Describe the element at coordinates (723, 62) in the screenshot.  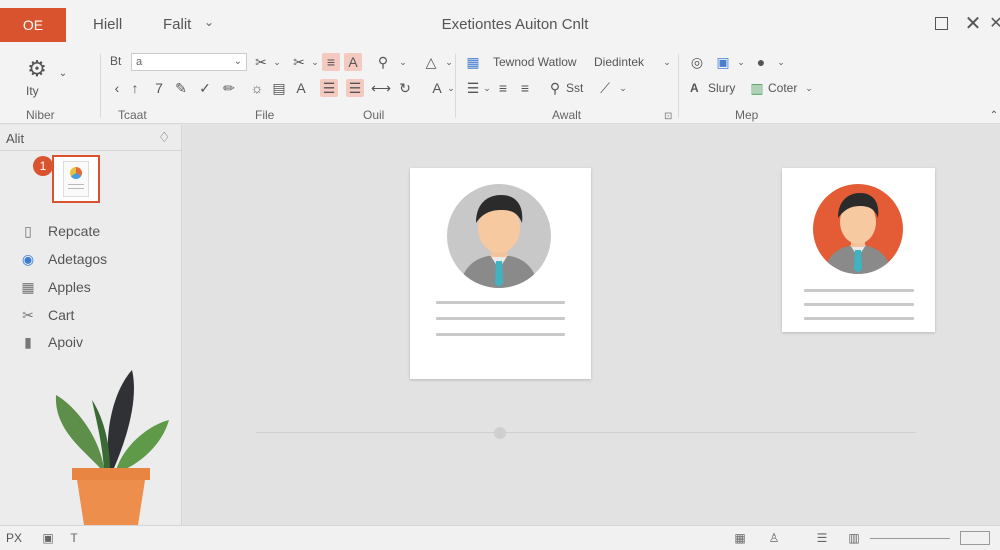
I see `picture-icon: ▣` at that location.